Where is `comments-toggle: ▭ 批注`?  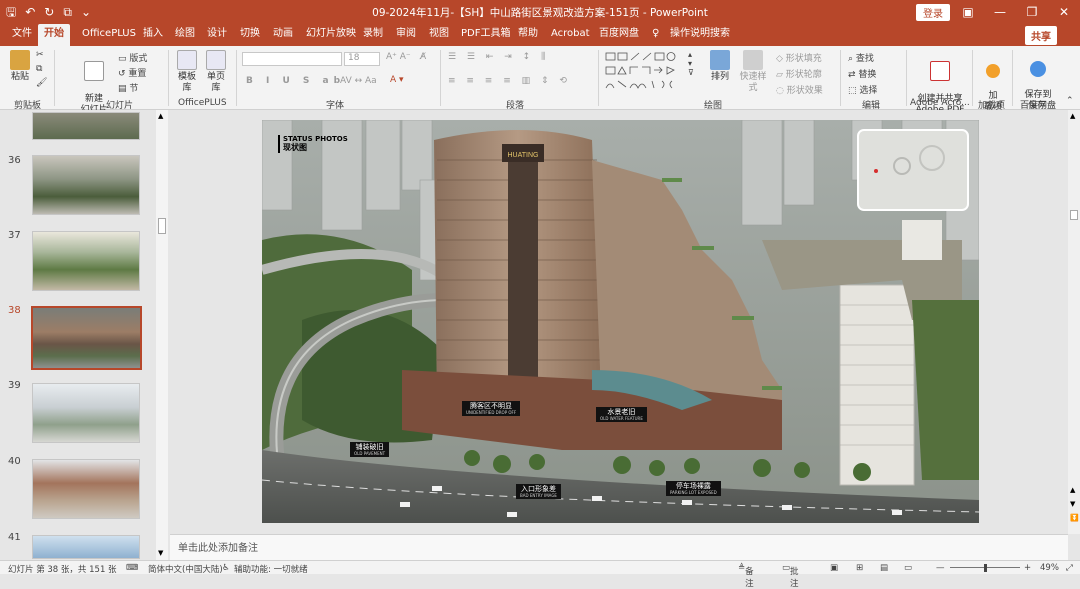 comments-toggle: ▭ 批注 is located at coordinates (790, 576).